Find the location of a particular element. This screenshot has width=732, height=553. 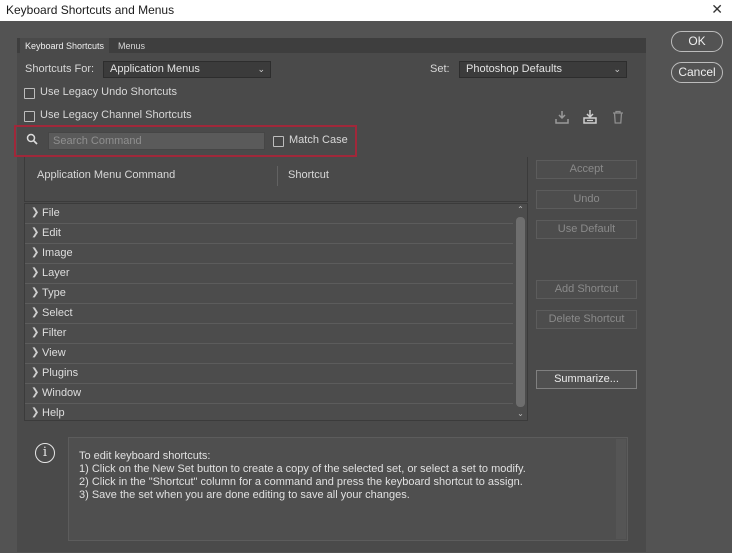

list-item-image: ❯ Image is located at coordinates (269, 254).